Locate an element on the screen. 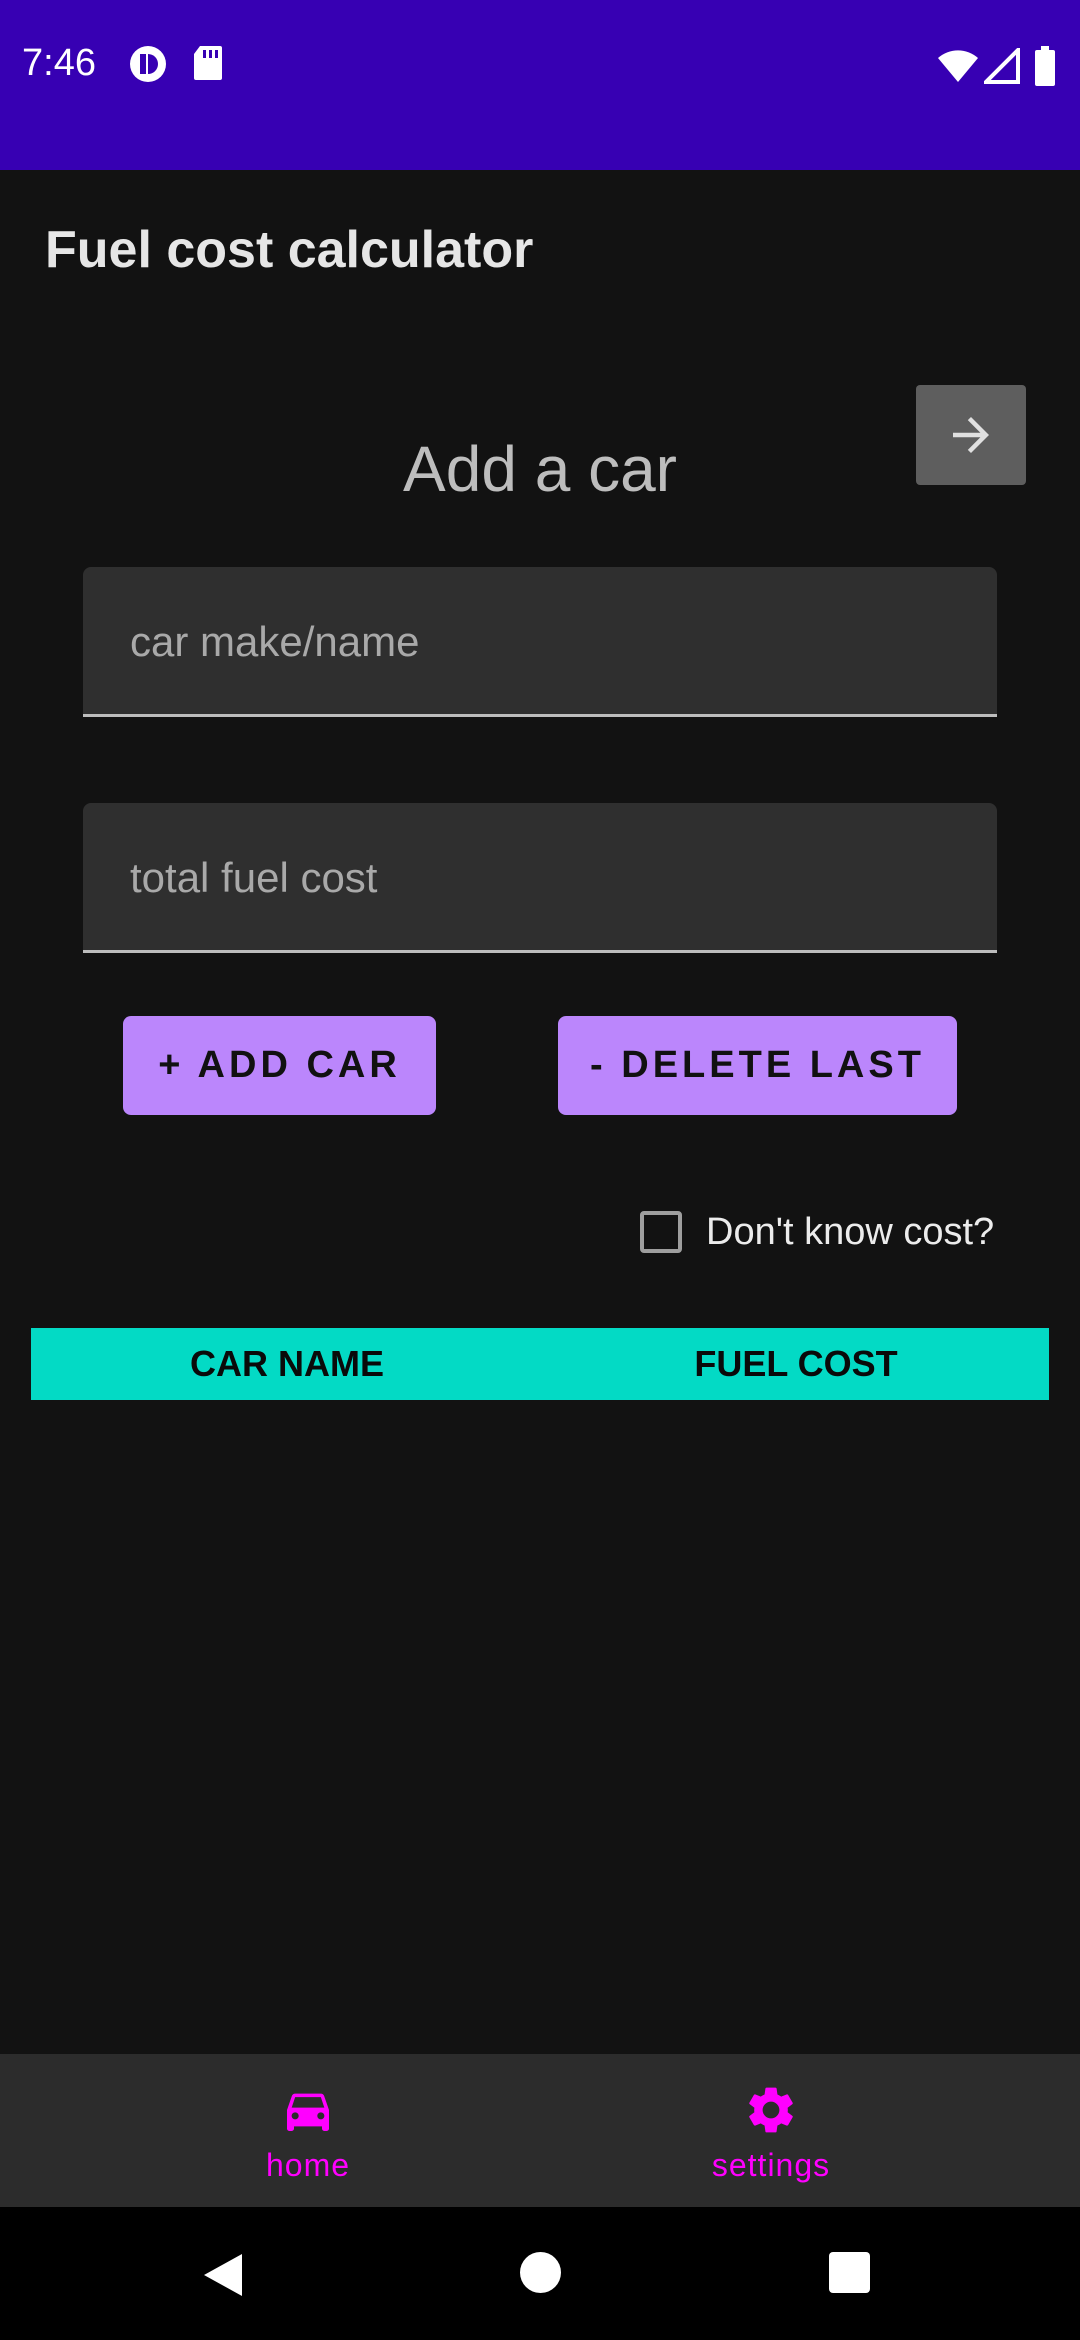 The width and height of the screenshot is (1080, 2340). car-name-field is located at coordinates (540, 642).